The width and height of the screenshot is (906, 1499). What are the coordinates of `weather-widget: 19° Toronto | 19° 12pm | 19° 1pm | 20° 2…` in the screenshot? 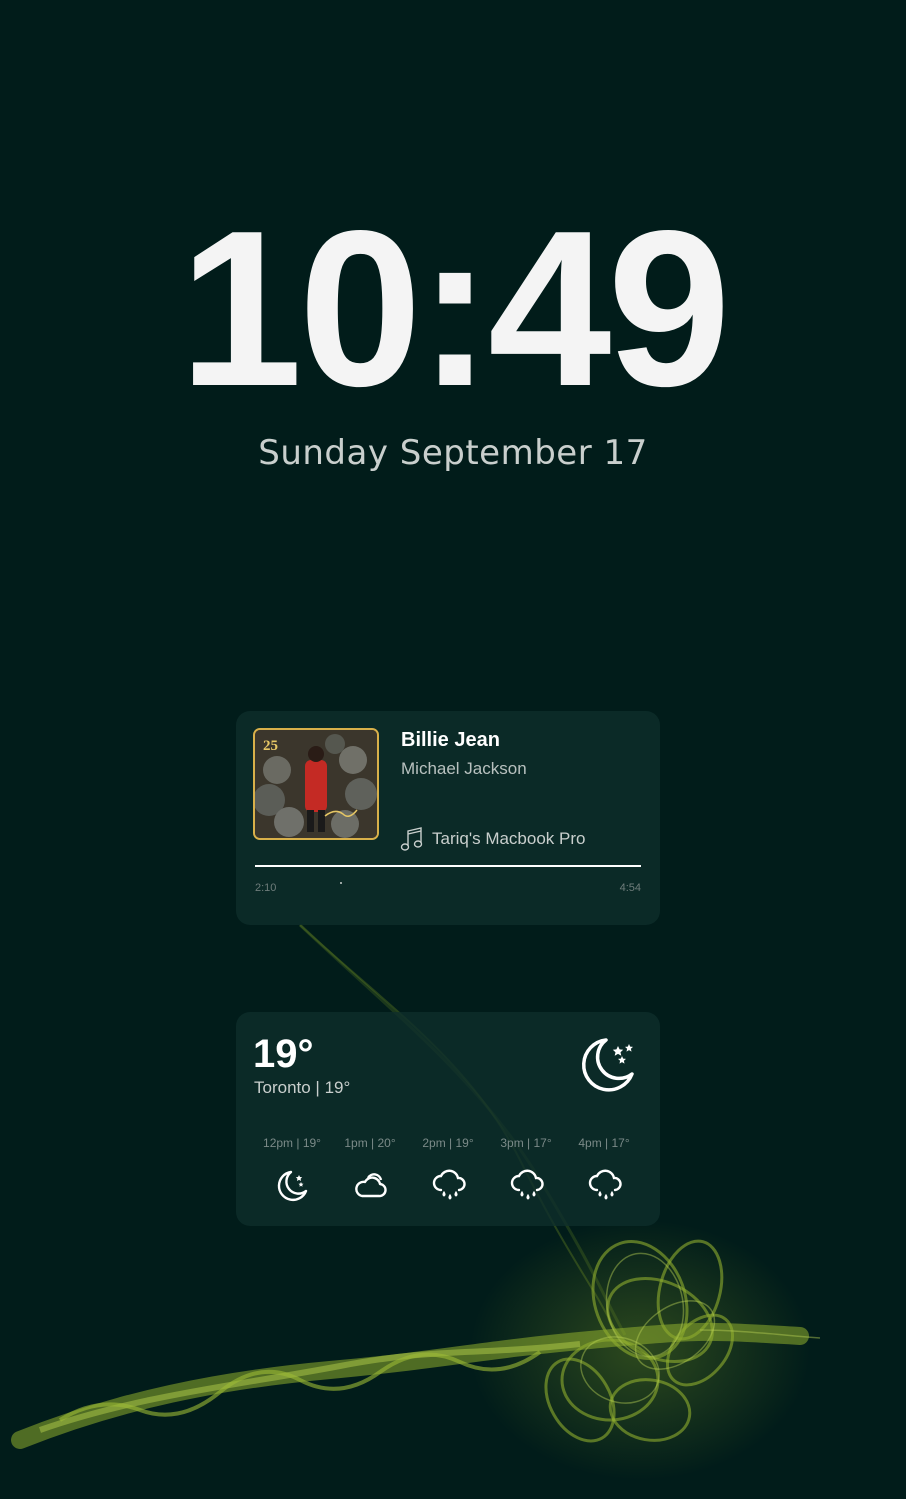 It's located at (448, 1119).